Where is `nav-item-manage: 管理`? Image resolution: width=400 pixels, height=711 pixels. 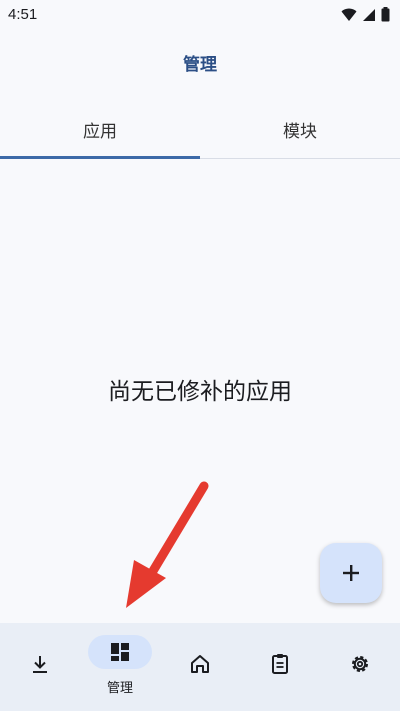
nav-item-manage: 管理 is located at coordinates (120, 667).